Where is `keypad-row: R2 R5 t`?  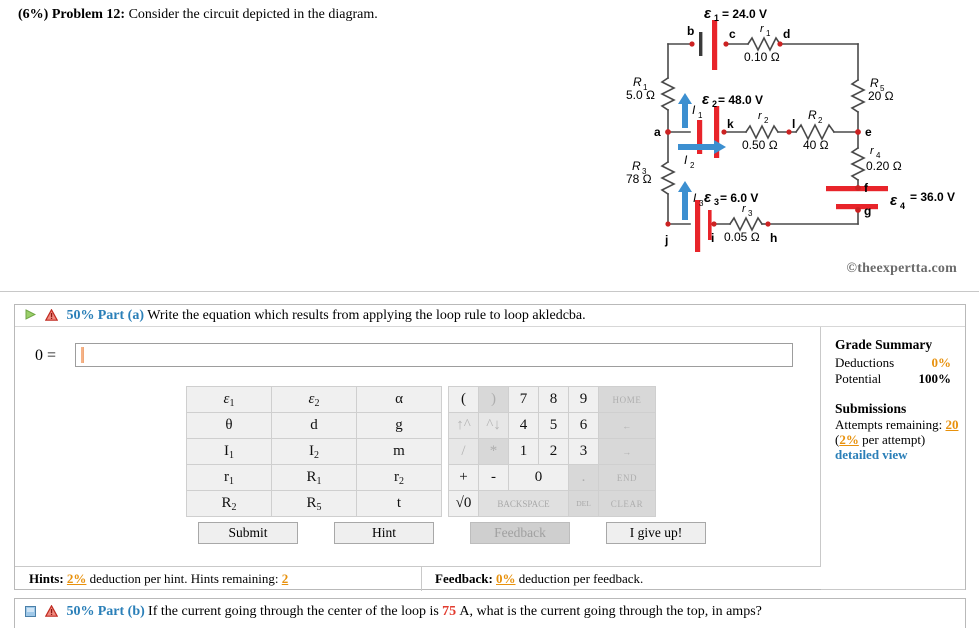 keypad-row: R2 R5 t is located at coordinates (314, 503).